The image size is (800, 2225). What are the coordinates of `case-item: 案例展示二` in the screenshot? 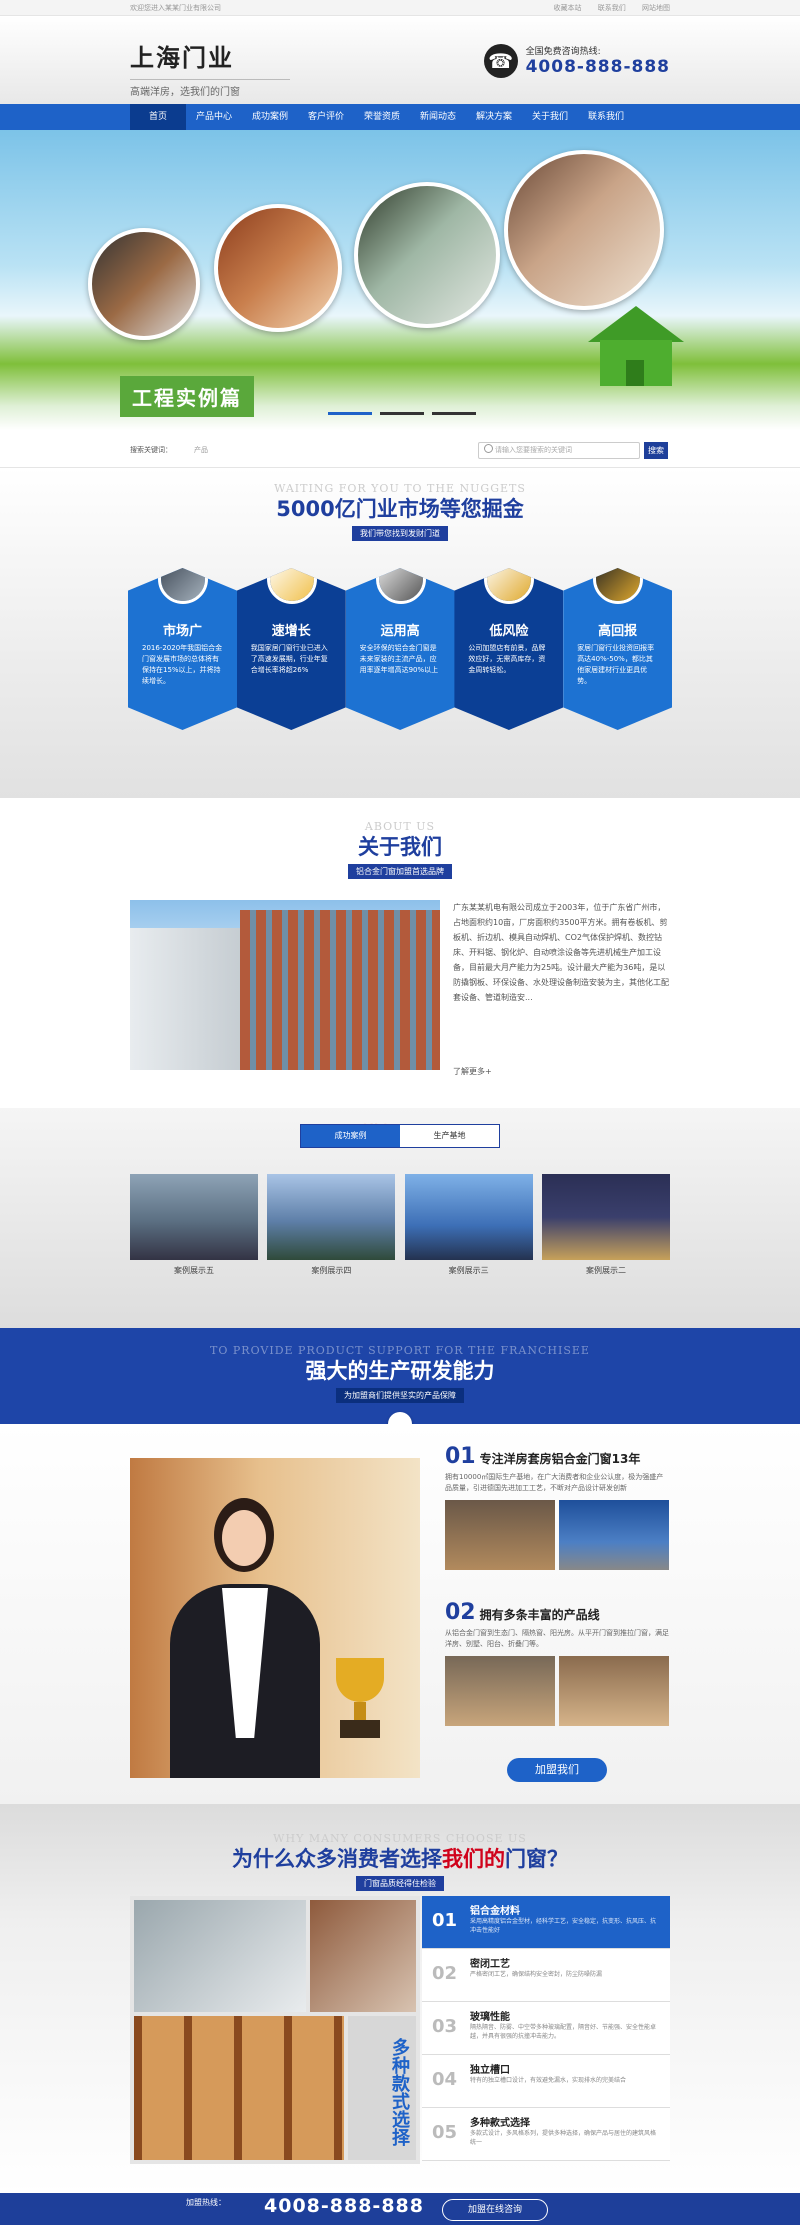 It's located at (605, 1225).